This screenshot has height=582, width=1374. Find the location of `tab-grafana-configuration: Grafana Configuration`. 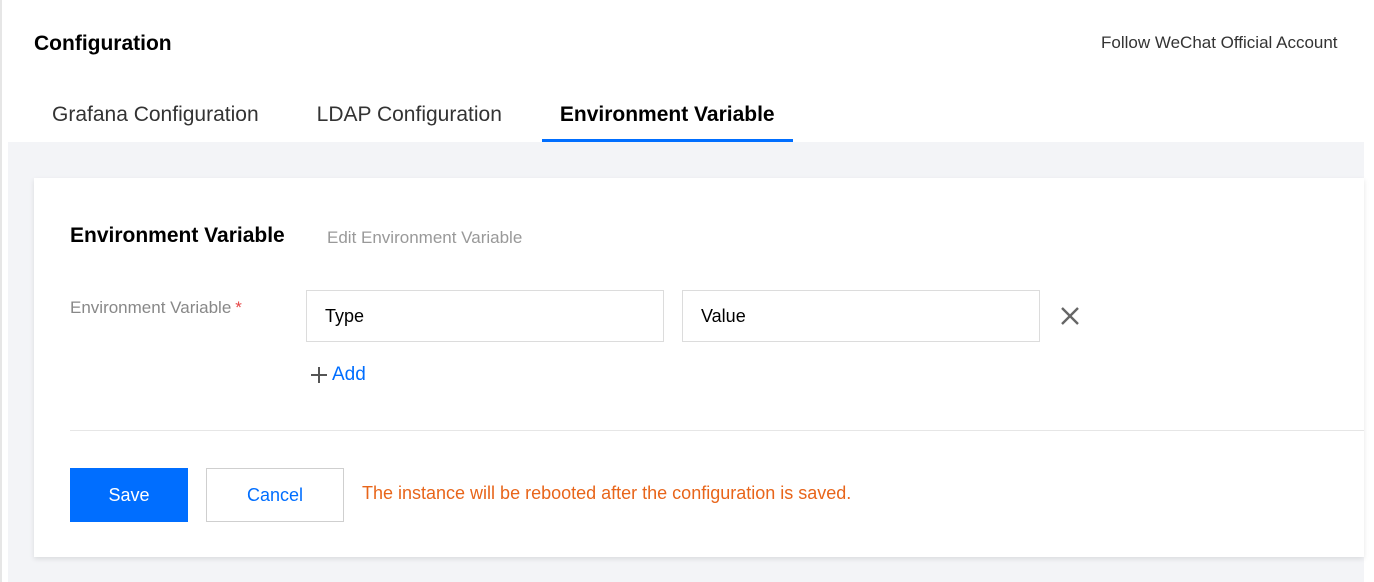

tab-grafana-configuration: Grafana Configuration is located at coordinates (155, 121).